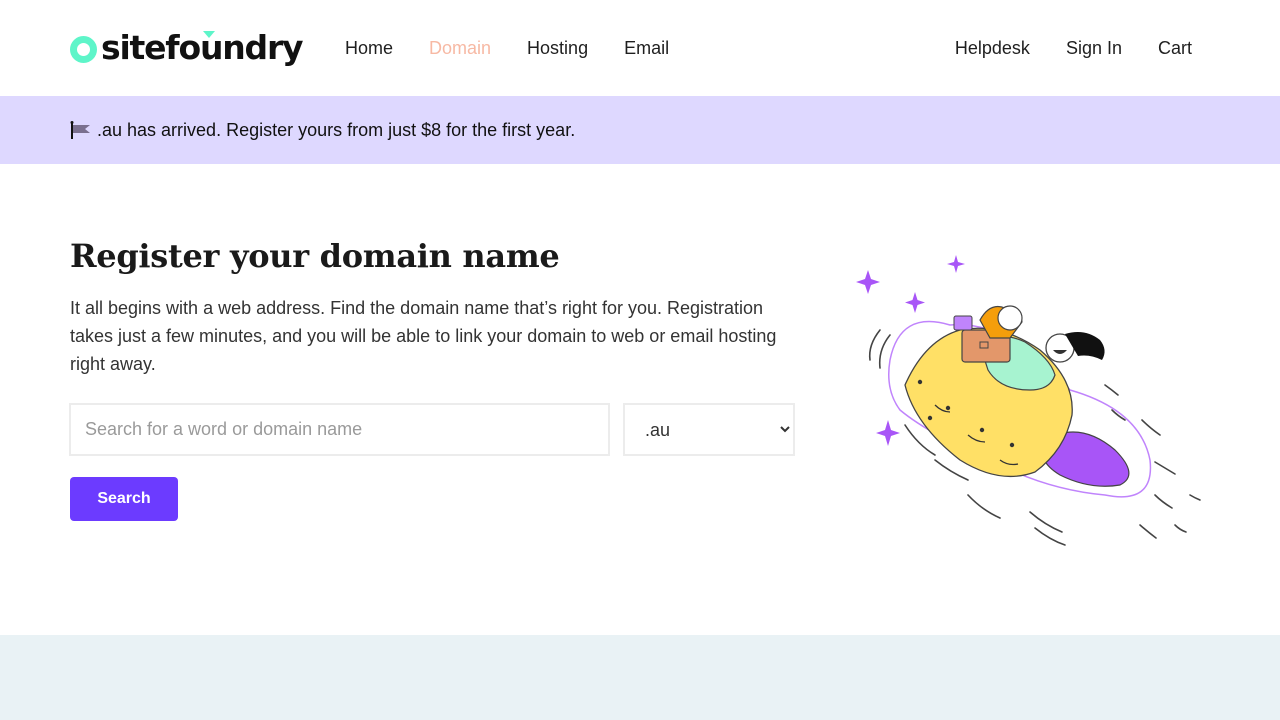  What do you see at coordinates (1055, 48) in the screenshot?
I see `account-nav: Helpdesk Sign In Cart` at bounding box center [1055, 48].